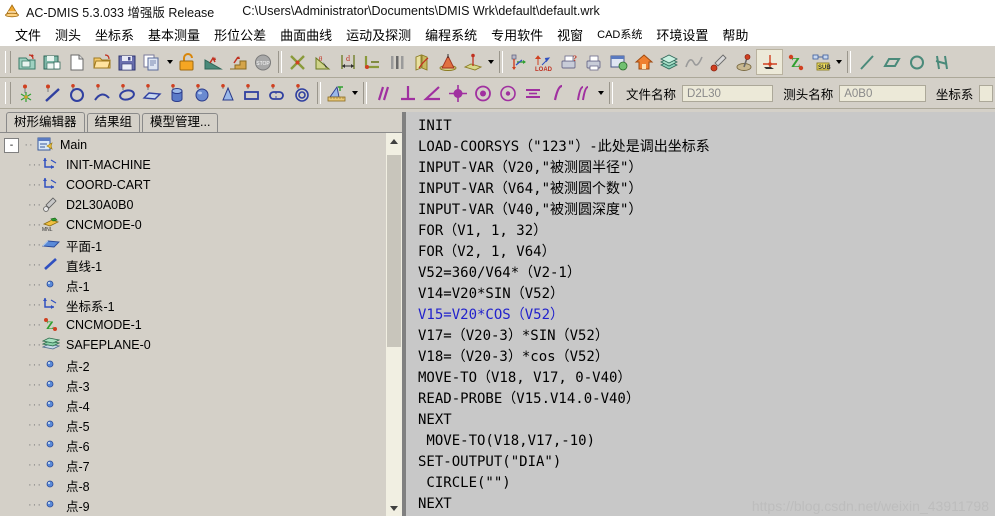 Image resolution: width=995 pixels, height=516 pixels. What do you see at coordinates (706, 168) in the screenshot?
I see `code-line: INPUT-VAR（V20,"被测圆半径"）` at bounding box center [706, 168].